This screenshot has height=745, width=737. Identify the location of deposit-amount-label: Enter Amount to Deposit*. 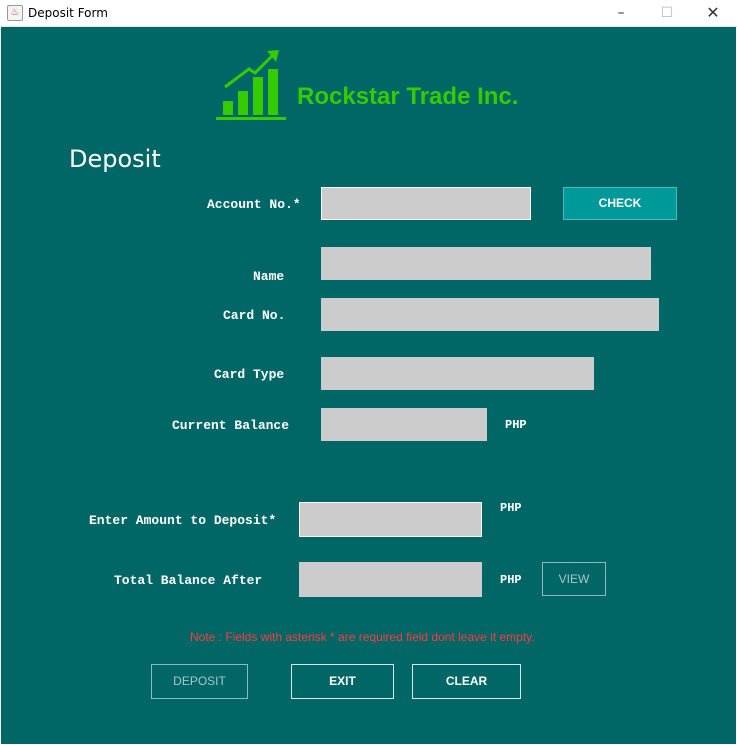
(183, 520).